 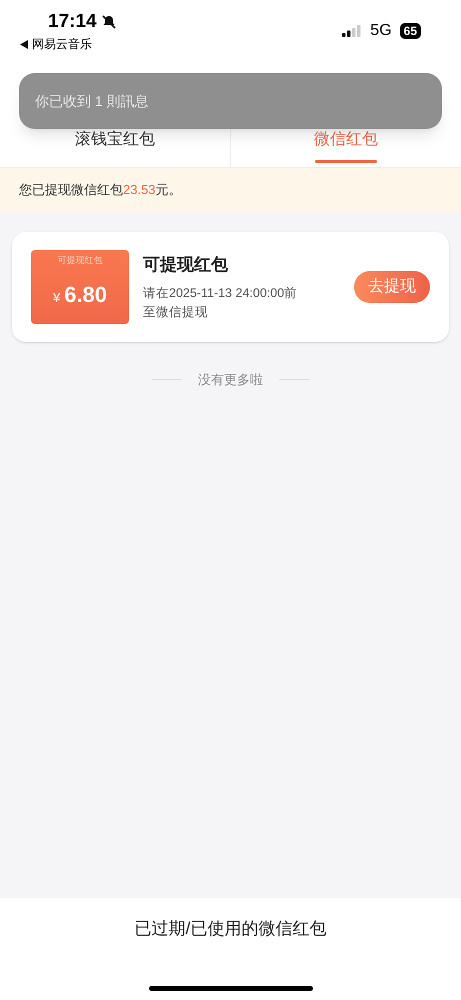 I want to click on card-title: 可提现红包, so click(x=186, y=265).